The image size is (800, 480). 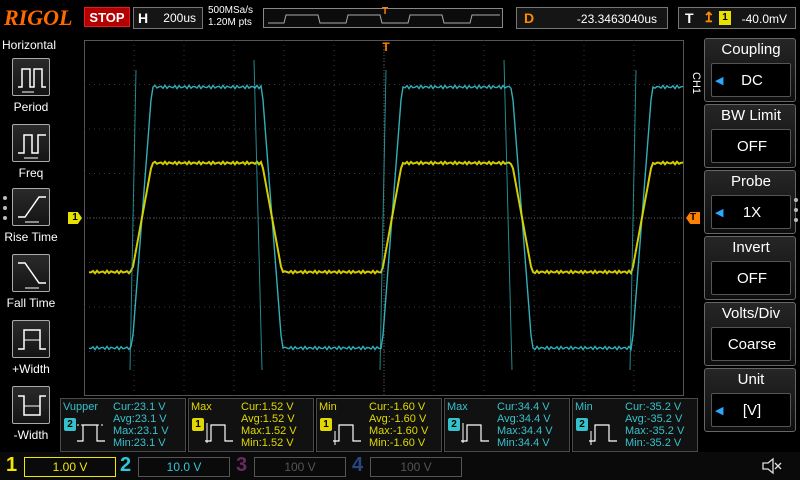 What do you see at coordinates (398, 419) in the screenshot?
I see `measurement-avg: Avg:-1.60 V` at bounding box center [398, 419].